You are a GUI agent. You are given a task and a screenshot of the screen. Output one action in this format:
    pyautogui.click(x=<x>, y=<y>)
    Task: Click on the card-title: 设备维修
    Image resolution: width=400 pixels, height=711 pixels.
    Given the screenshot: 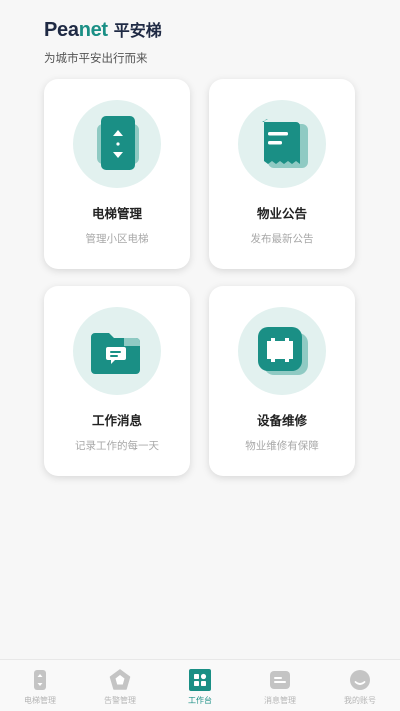 What is the action you would take?
    pyautogui.click(x=281, y=420)
    